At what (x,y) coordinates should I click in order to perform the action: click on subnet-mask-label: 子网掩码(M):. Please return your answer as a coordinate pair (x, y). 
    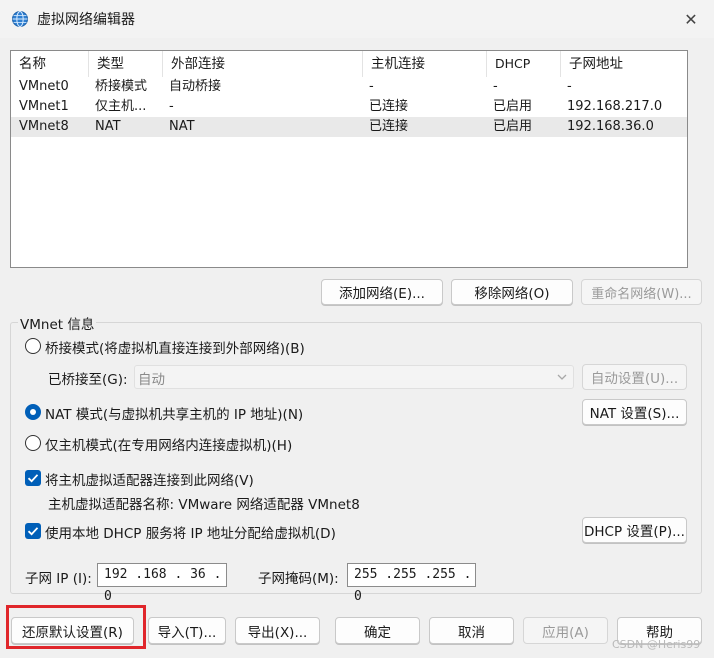
    Looking at the image, I should click on (298, 579).